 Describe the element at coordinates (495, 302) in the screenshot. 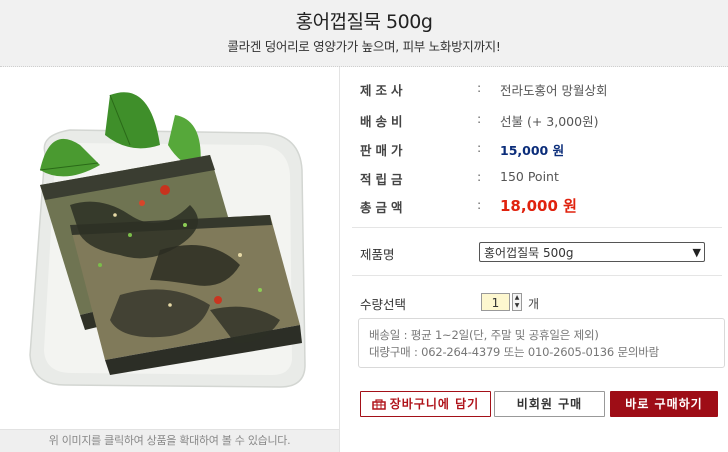

I see `quantity-input: 1` at that location.